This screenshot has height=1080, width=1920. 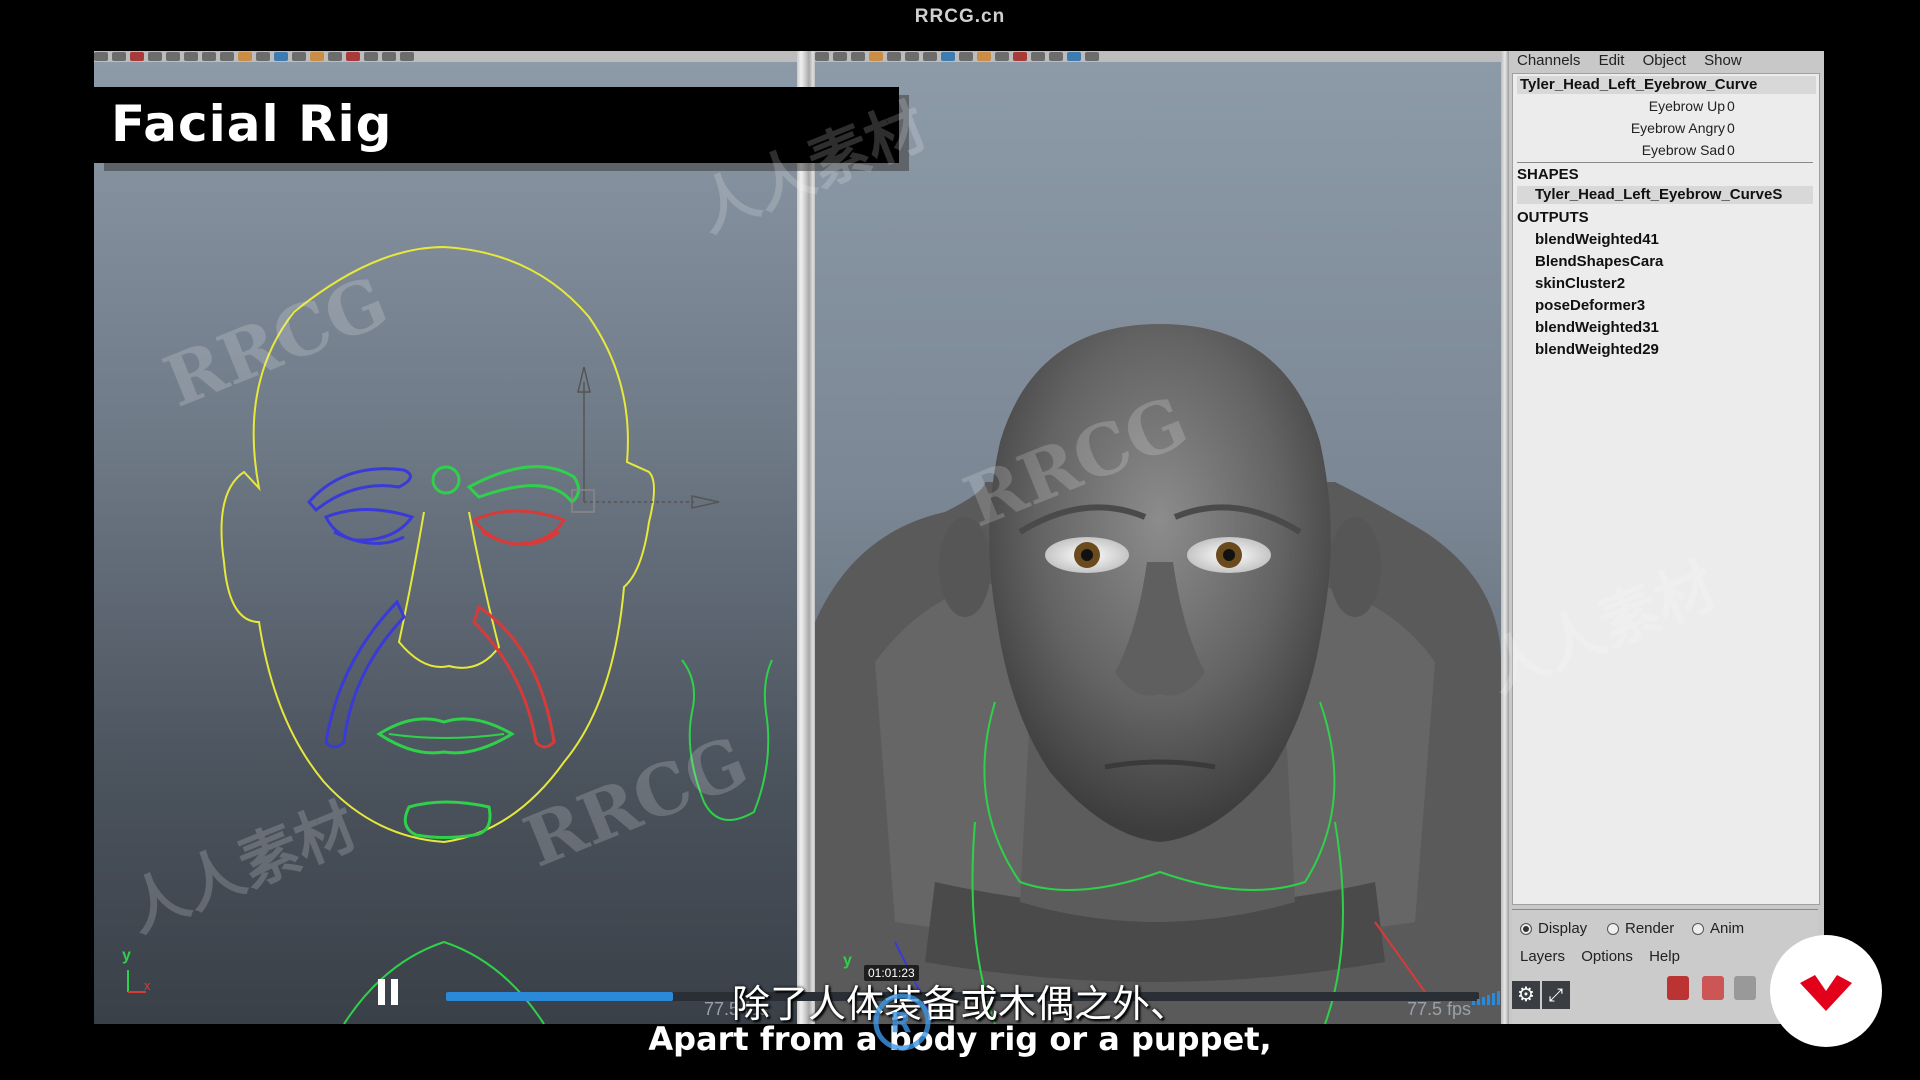 I want to click on shape-row: Tyler_Head_Left_Eyebrow_CurveS, so click(x=1665, y=195).